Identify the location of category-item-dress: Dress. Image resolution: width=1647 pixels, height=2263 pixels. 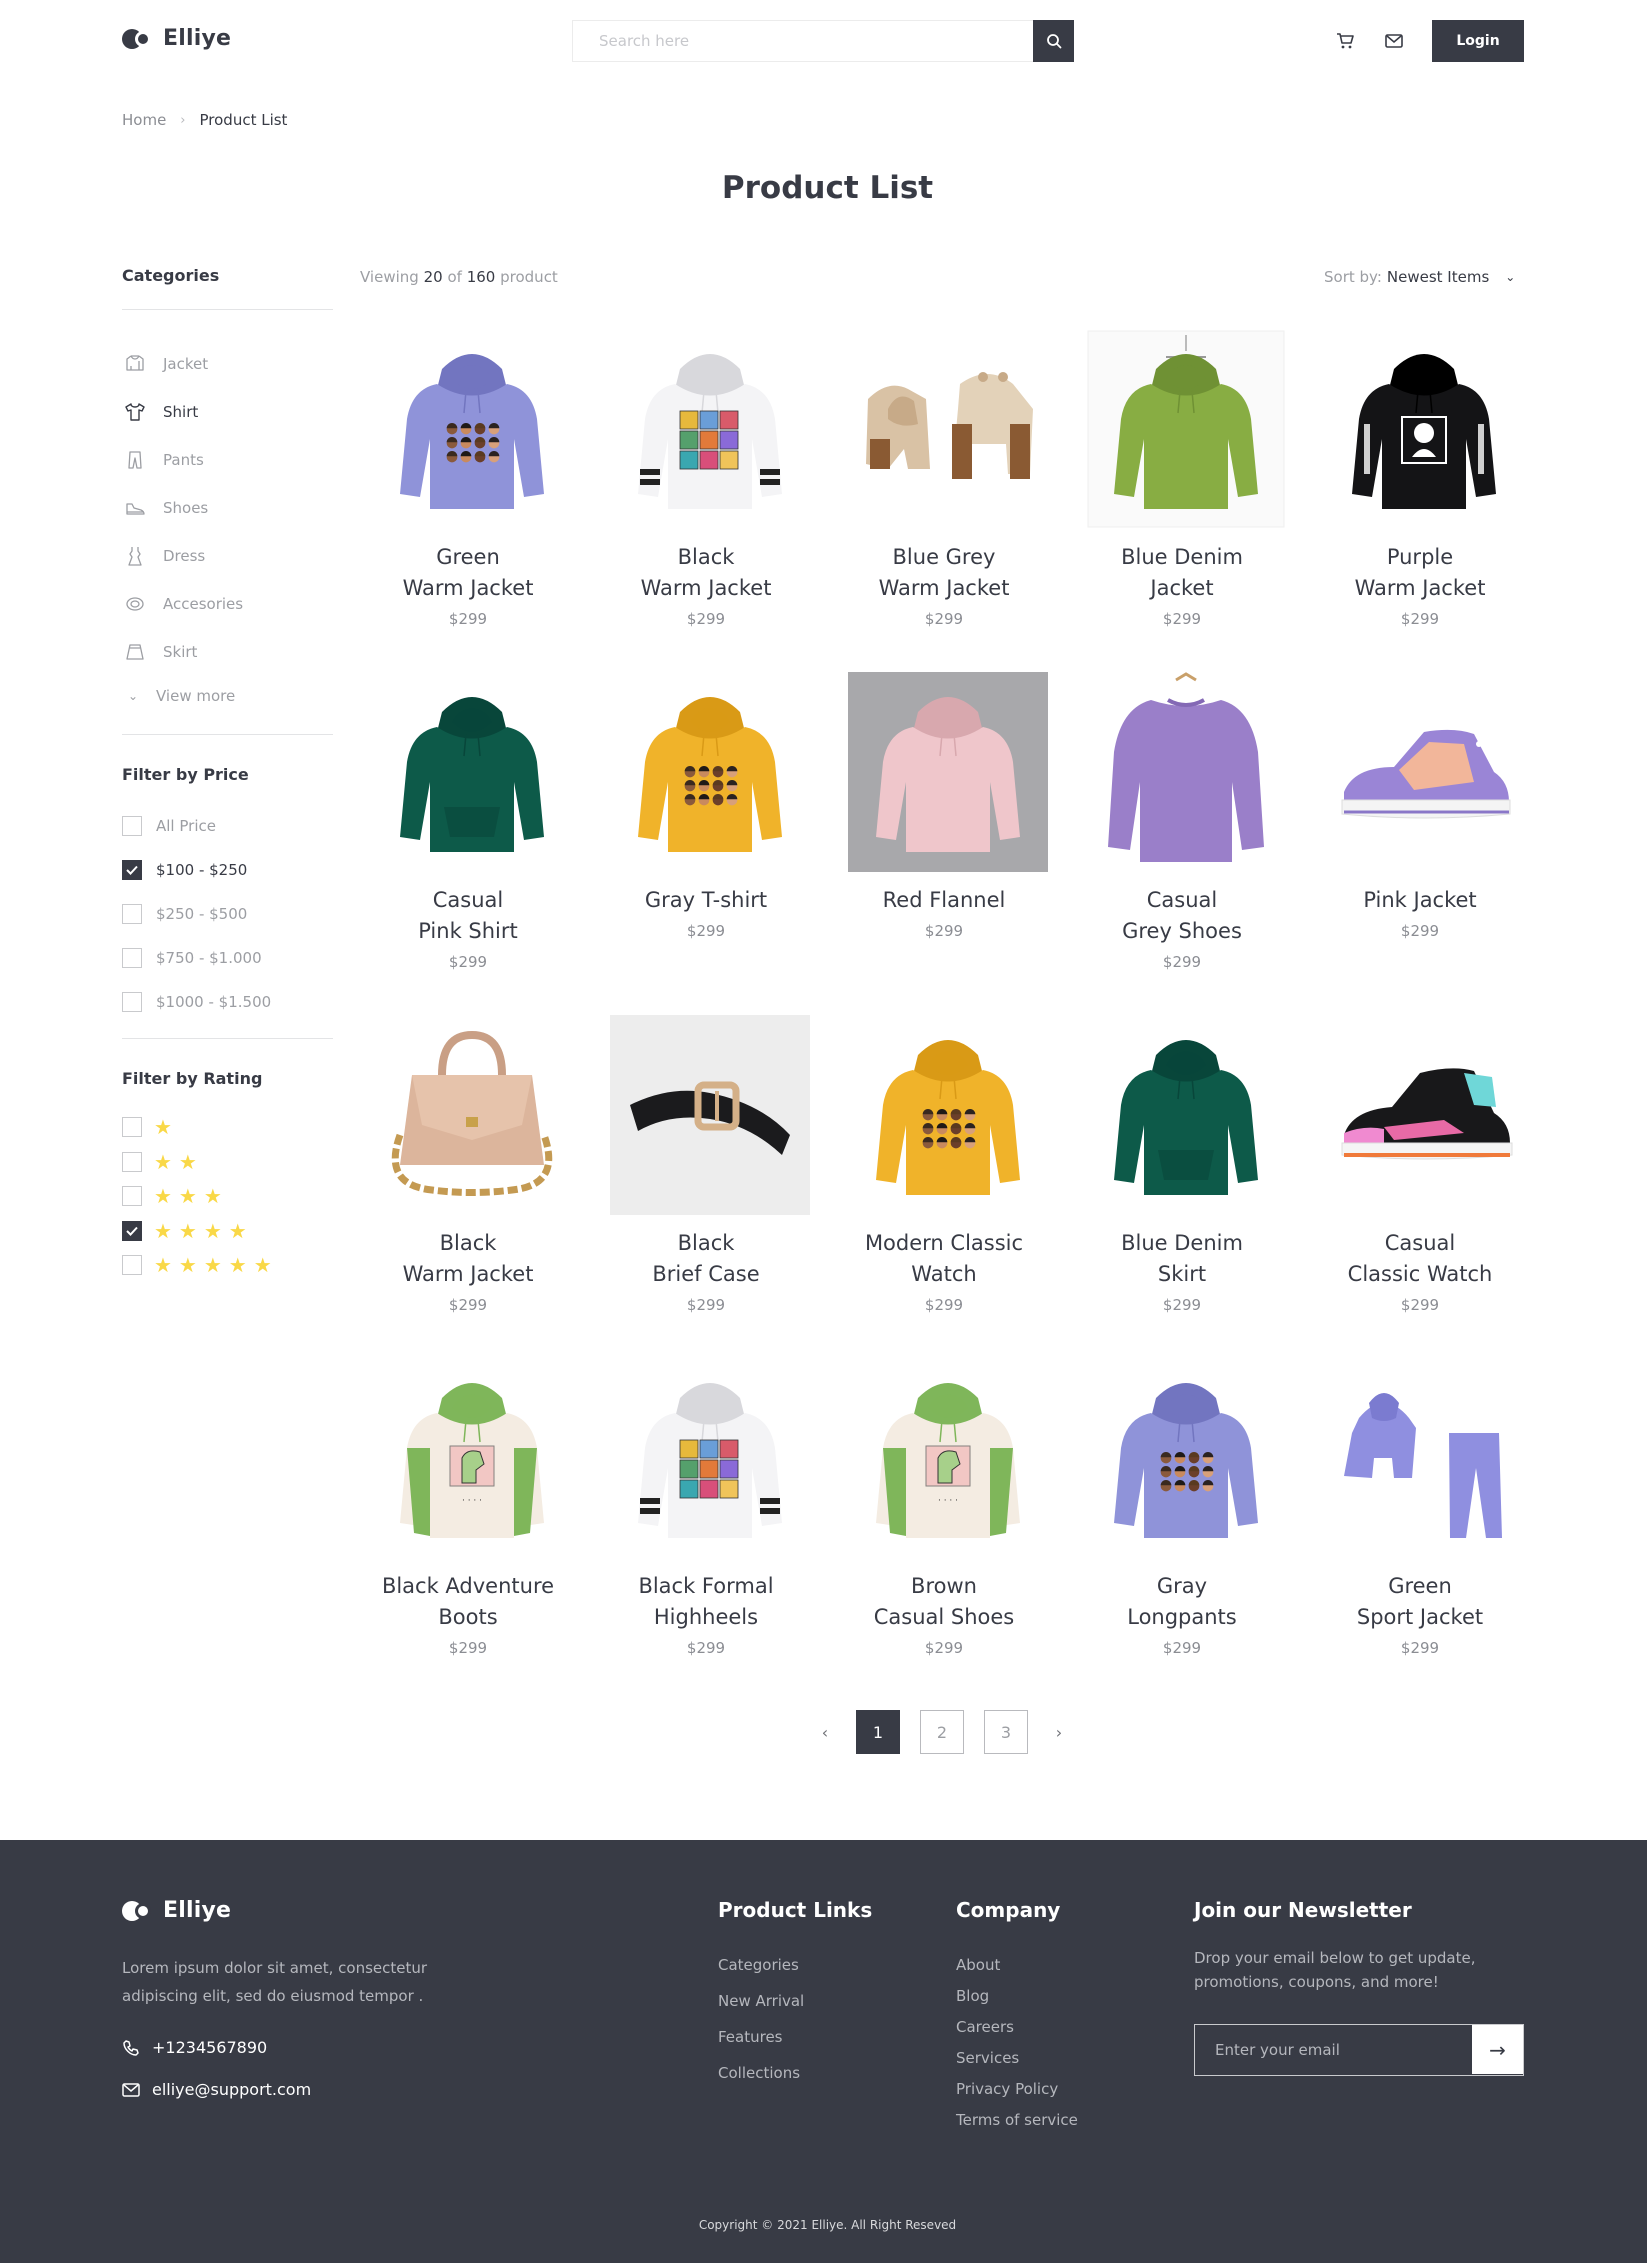
(227, 556).